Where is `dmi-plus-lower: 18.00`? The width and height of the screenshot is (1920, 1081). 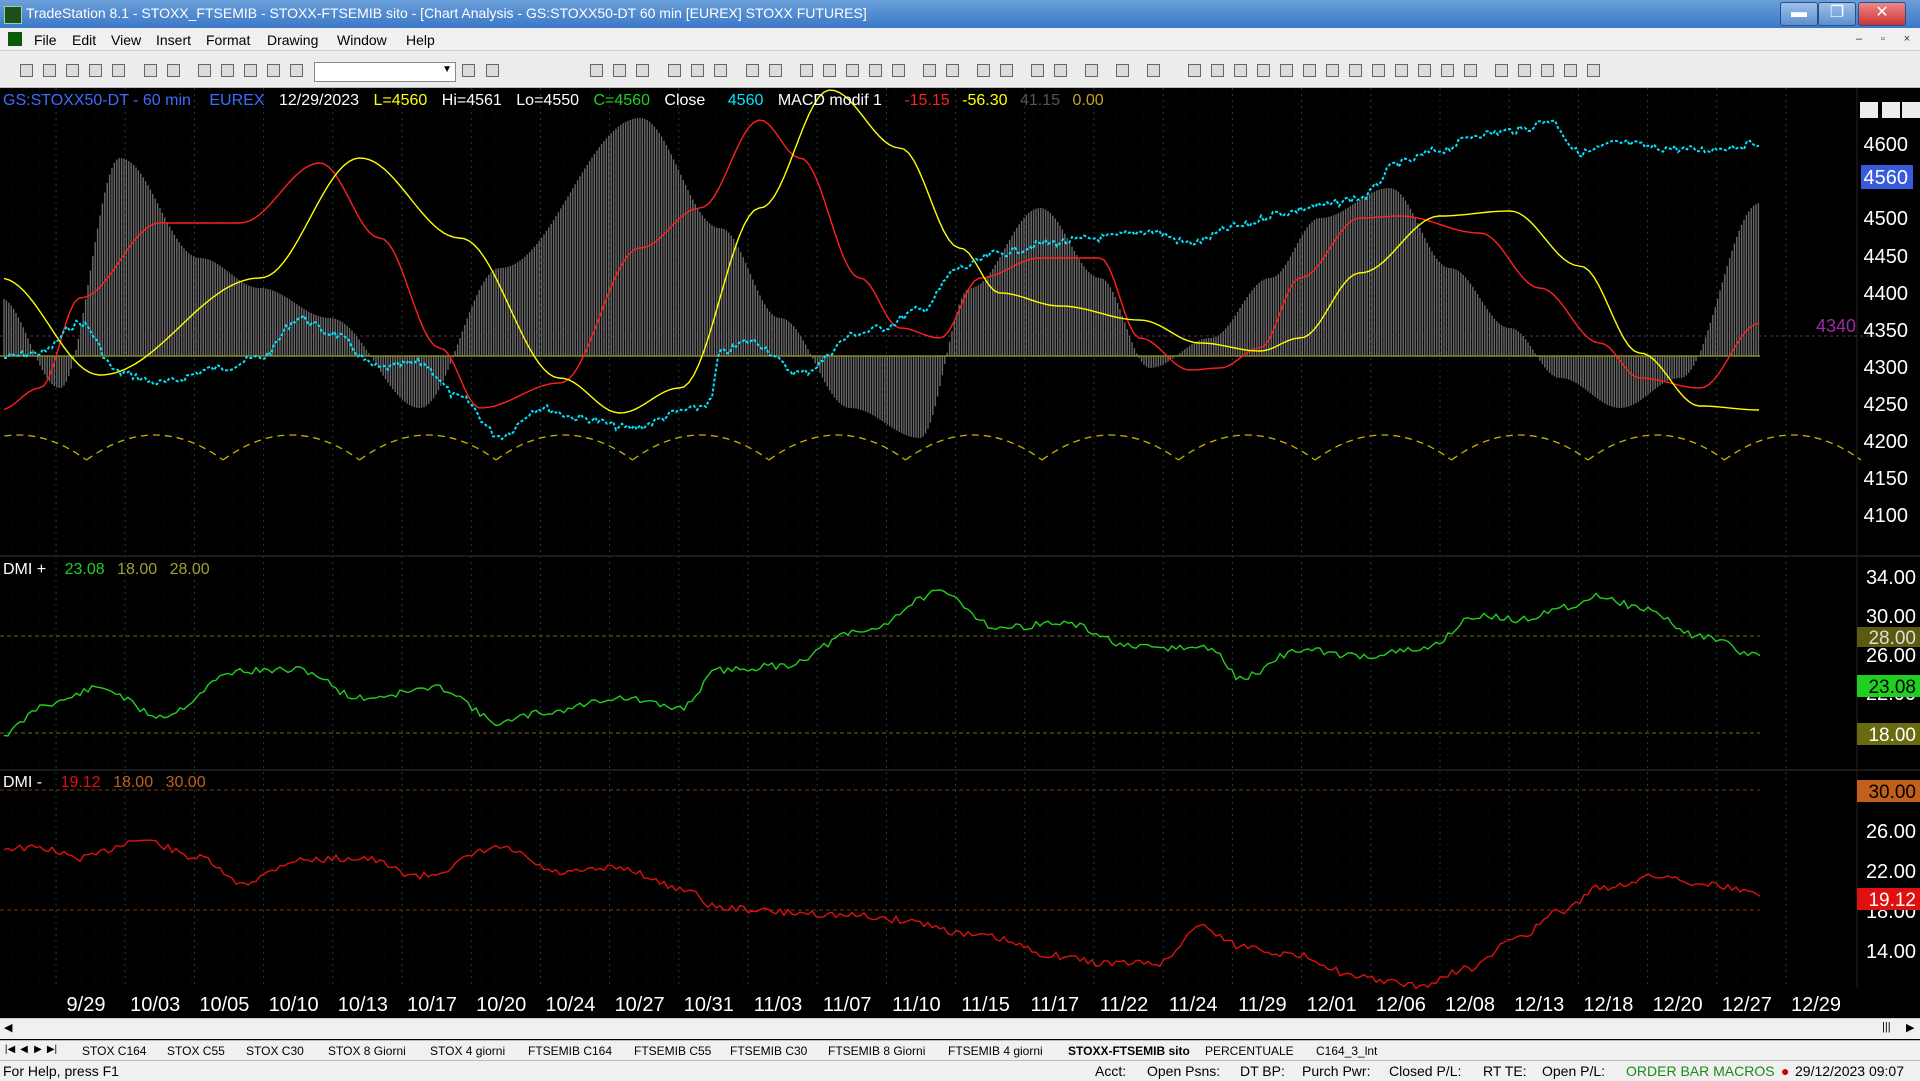 dmi-plus-lower: 18.00 is located at coordinates (137, 569).